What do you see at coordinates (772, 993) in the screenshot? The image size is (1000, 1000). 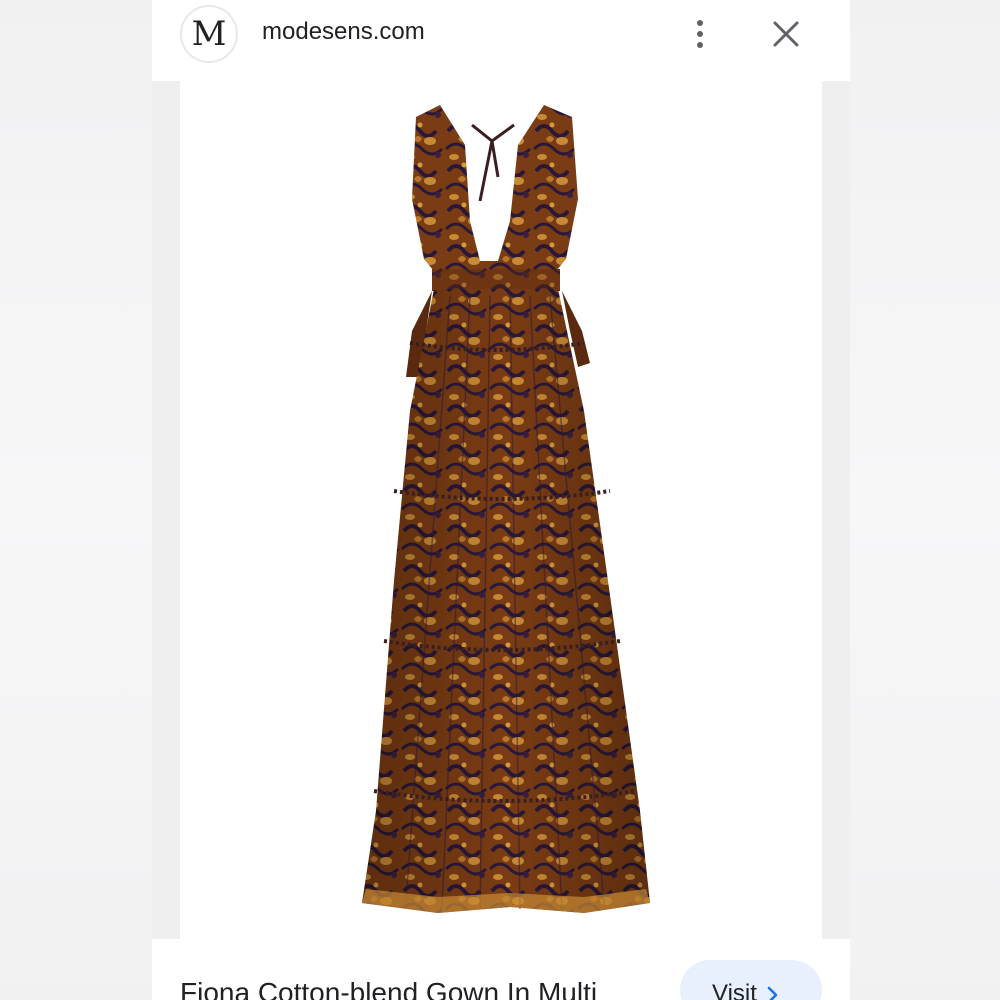 I see `chevron-right-icon` at bounding box center [772, 993].